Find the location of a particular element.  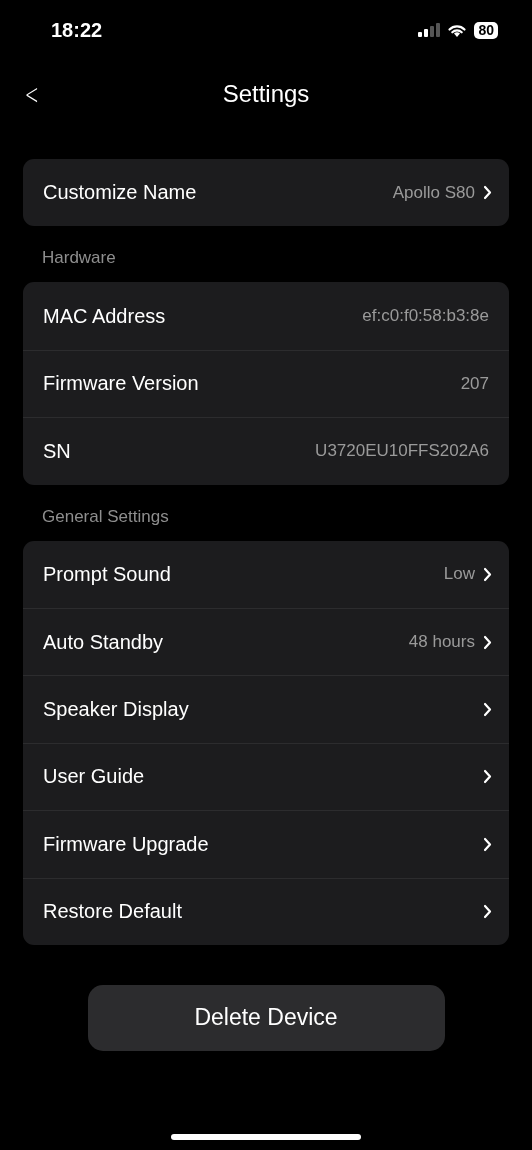

row-label: User Guide is located at coordinates (94, 777).